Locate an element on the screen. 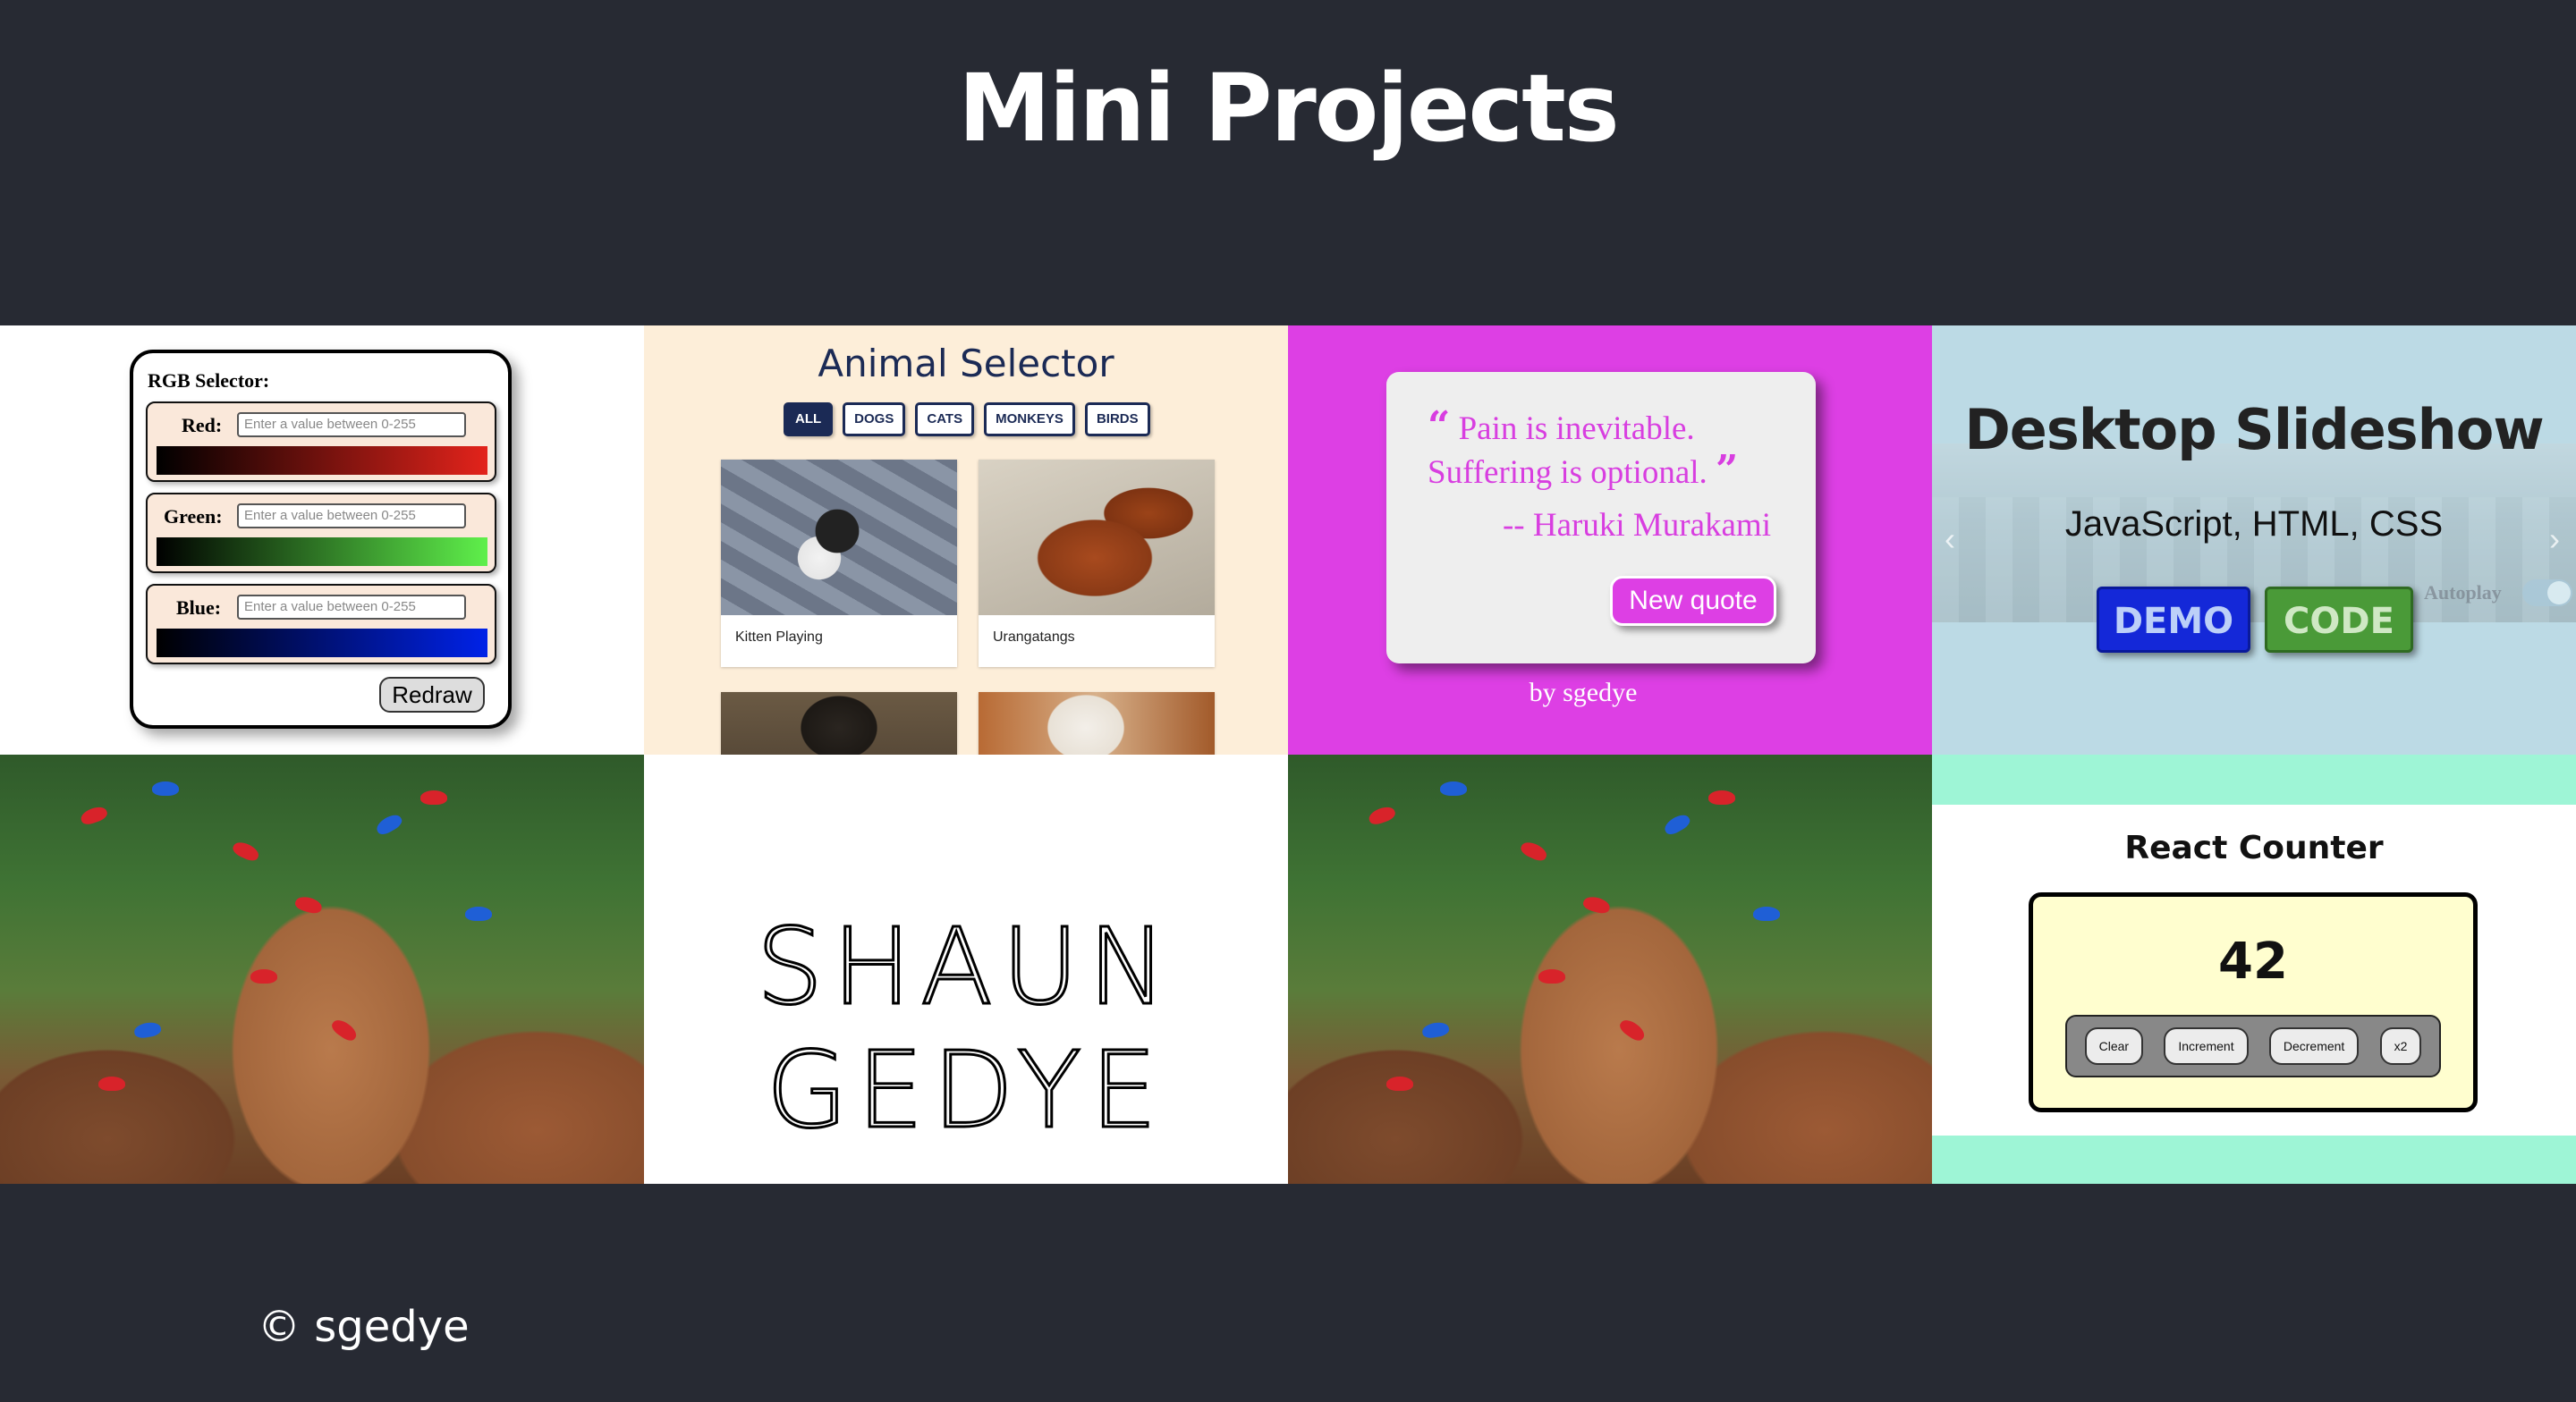  animal-filter-bar: ALL DOGS CATS MONKEYS BIRDS is located at coordinates (967, 419).